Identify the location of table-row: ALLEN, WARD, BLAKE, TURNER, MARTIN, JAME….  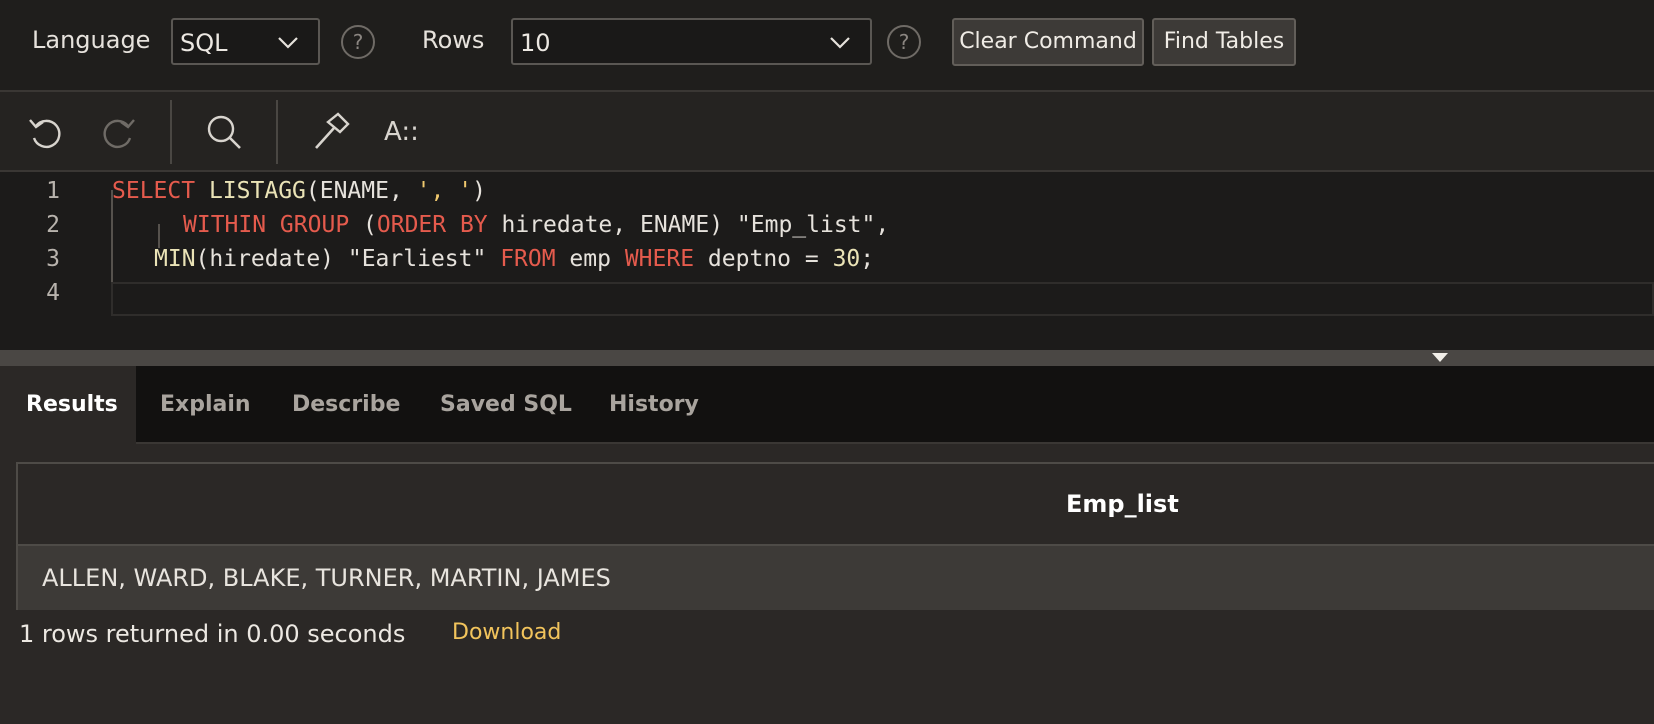
(836, 578).